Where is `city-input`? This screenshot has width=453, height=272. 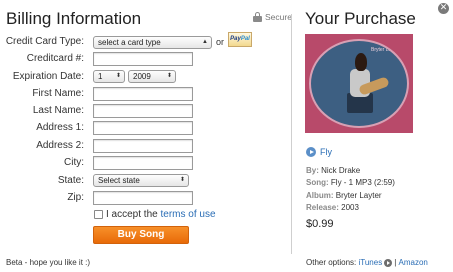
city-input is located at coordinates (143, 163).